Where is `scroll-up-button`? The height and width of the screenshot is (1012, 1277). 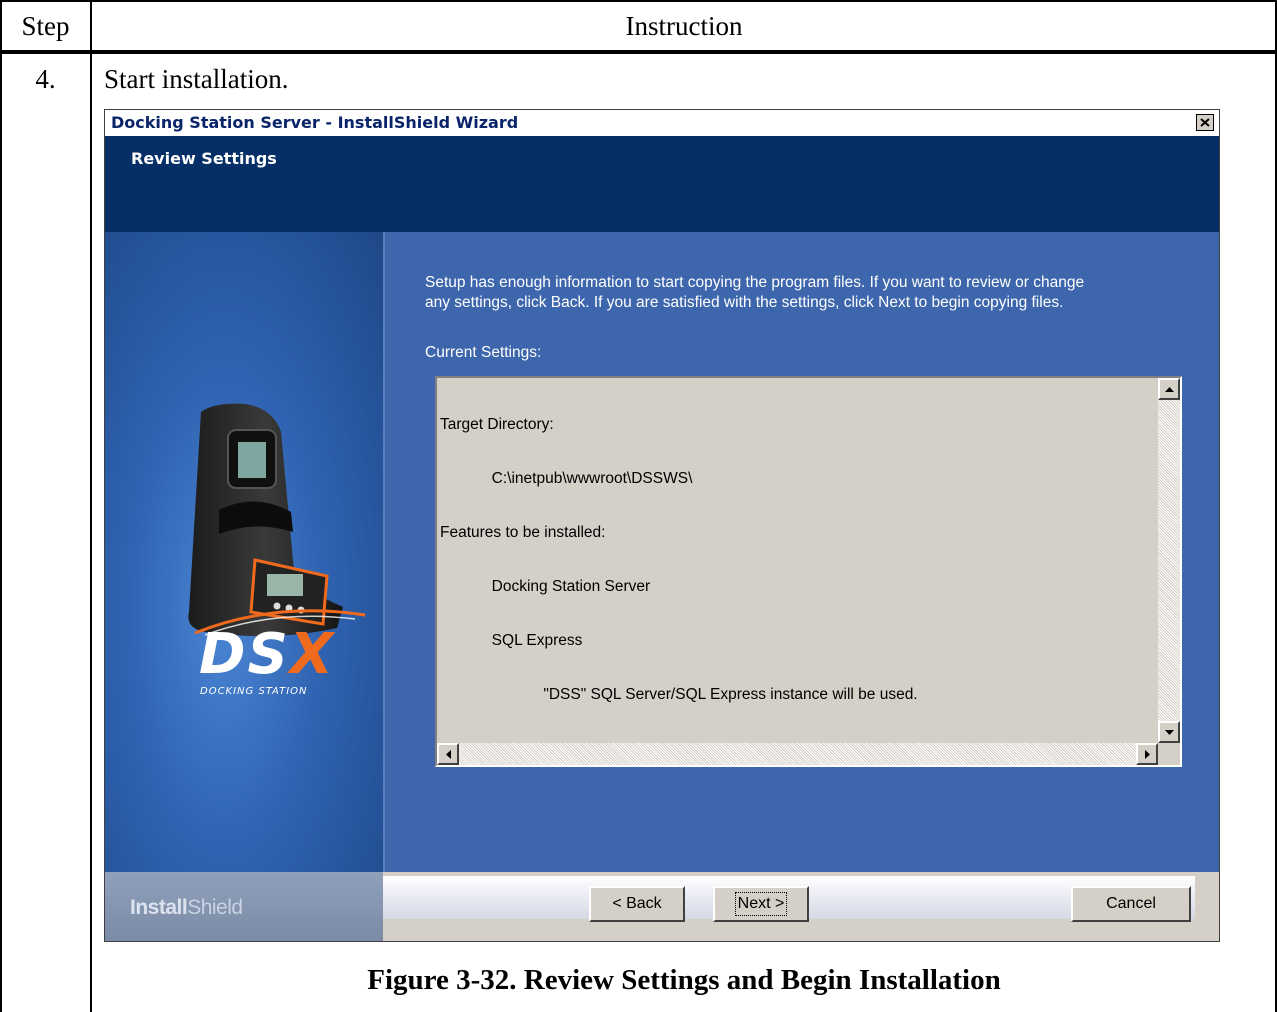
scroll-up-button is located at coordinates (1169, 389).